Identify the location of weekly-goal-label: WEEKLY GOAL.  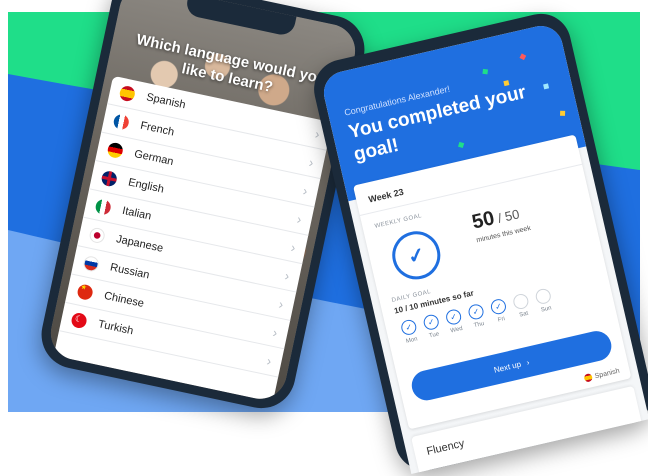
(398, 221).